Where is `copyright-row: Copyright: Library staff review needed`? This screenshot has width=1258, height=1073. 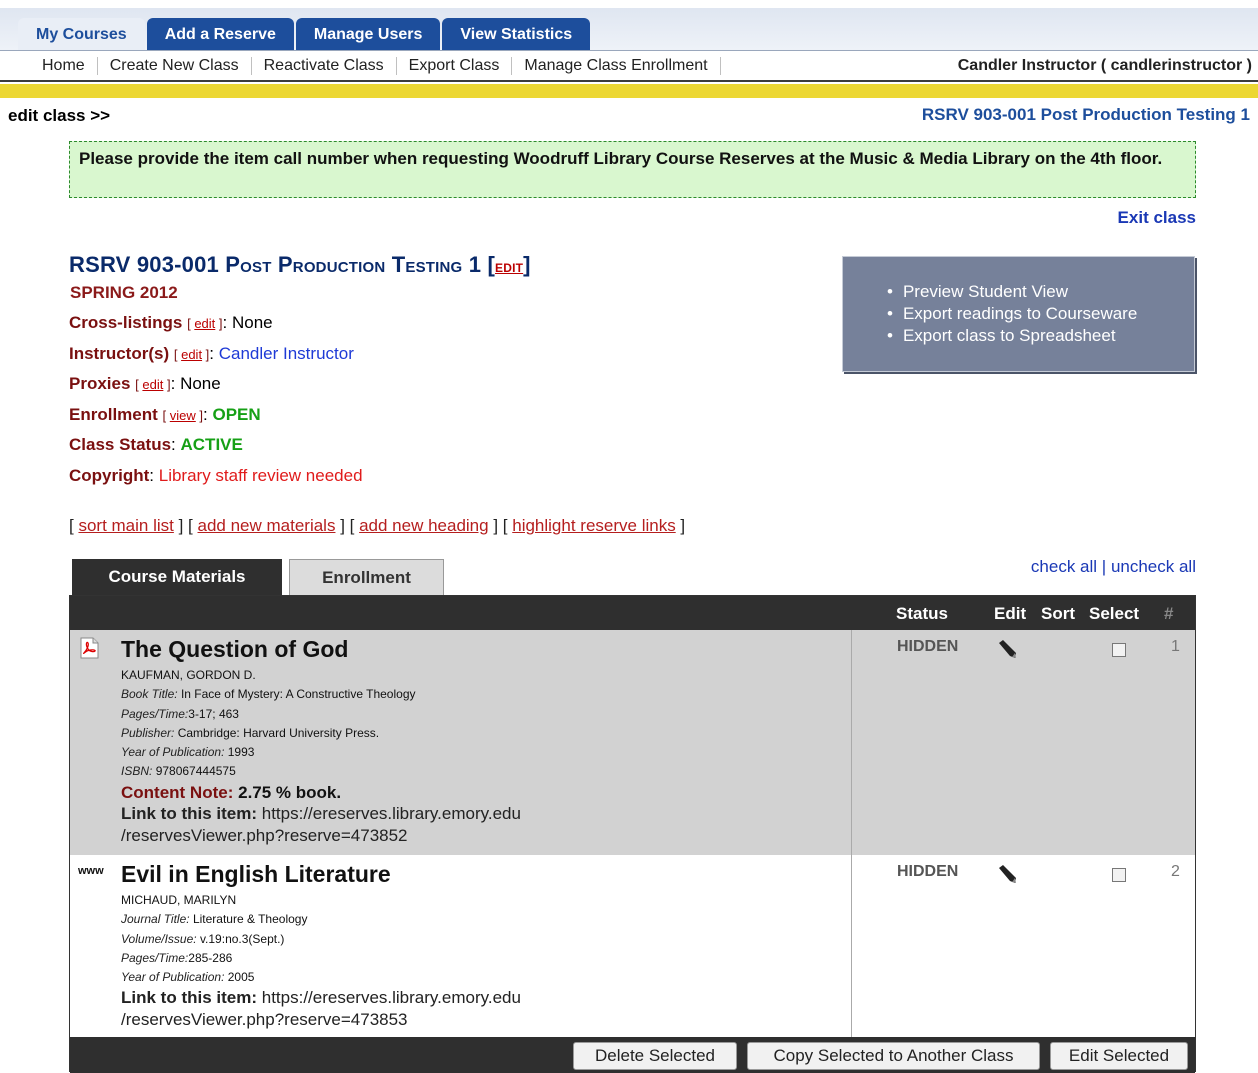
copyright-row: Copyright: Library staff review needed is located at coordinates (216, 475).